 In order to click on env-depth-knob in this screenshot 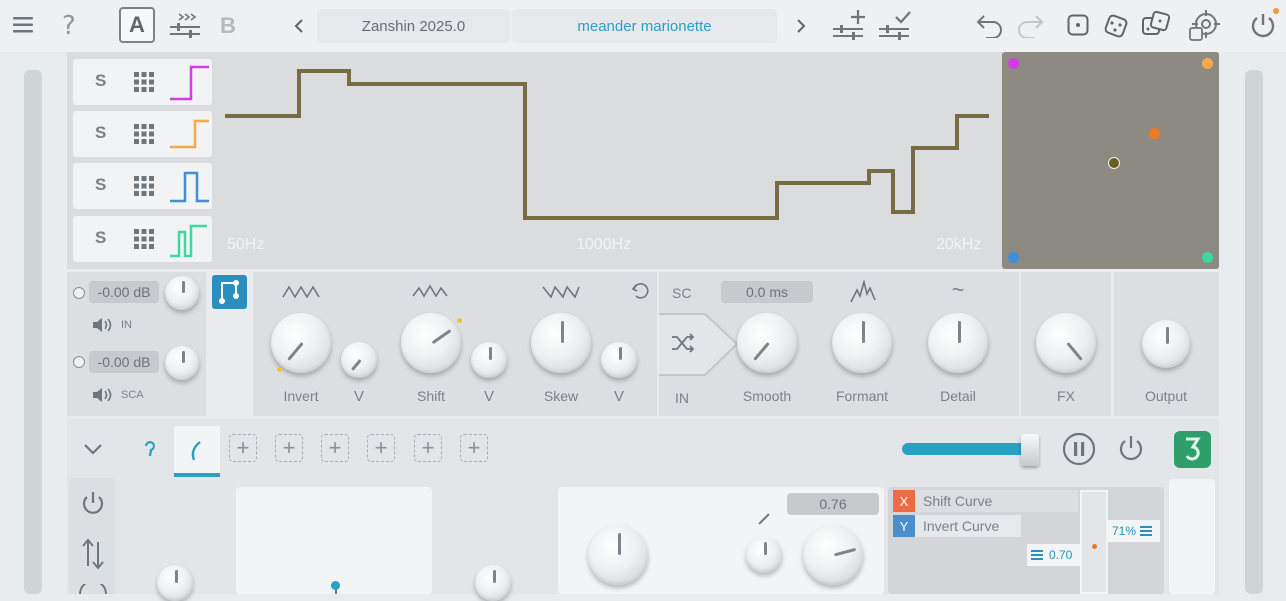, I will do `click(618, 555)`.